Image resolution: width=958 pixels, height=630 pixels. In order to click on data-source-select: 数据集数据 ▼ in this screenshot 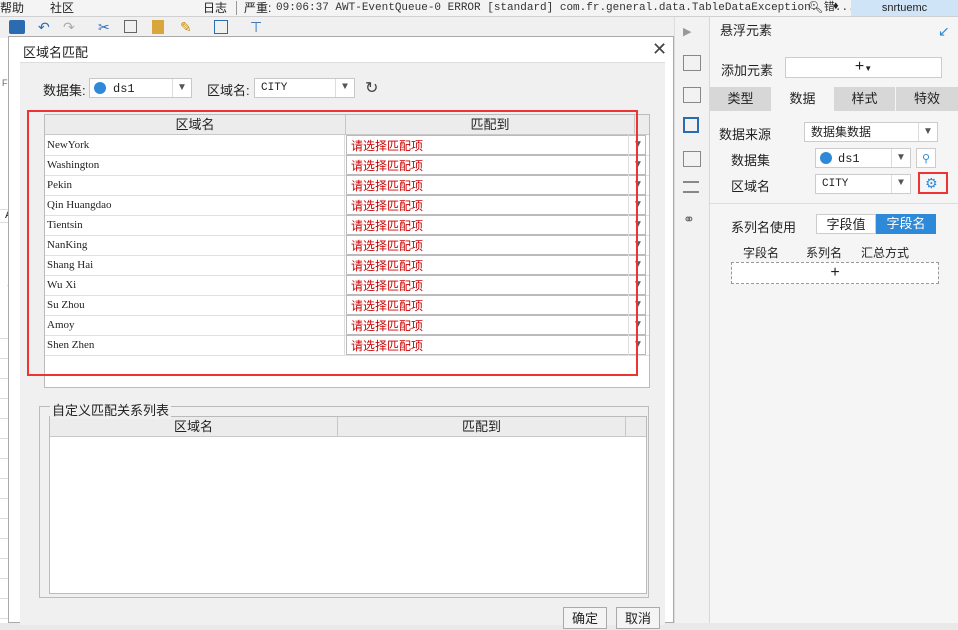, I will do `click(871, 132)`.